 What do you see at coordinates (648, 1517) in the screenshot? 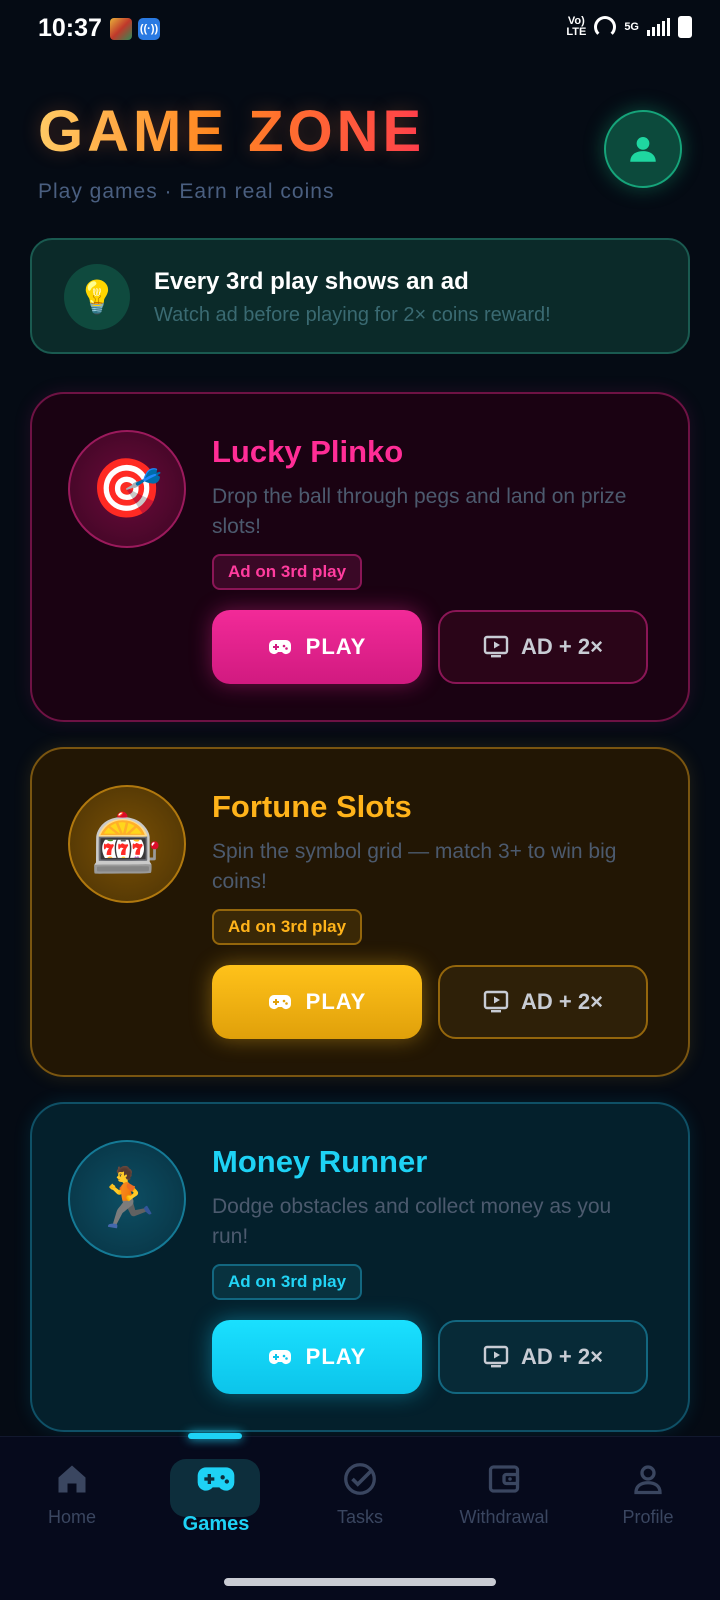
I see `nav-label: Profile` at bounding box center [648, 1517].